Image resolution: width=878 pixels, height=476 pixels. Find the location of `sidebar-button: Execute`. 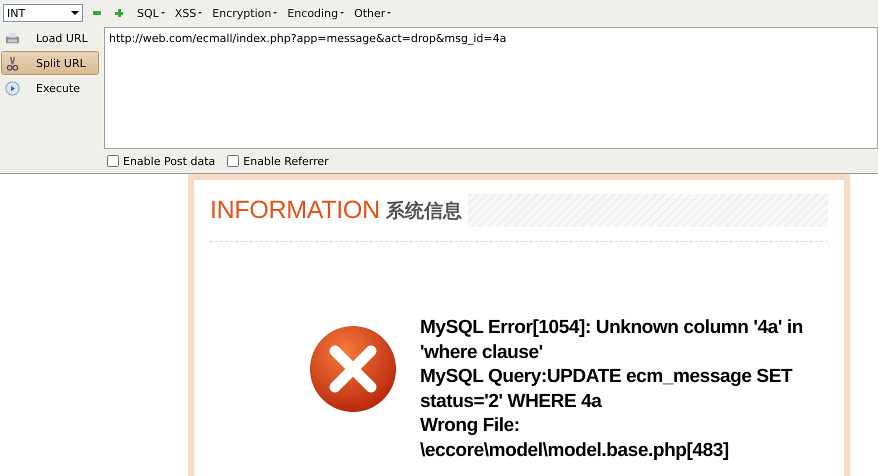

sidebar-button: Execute is located at coordinates (50, 88).